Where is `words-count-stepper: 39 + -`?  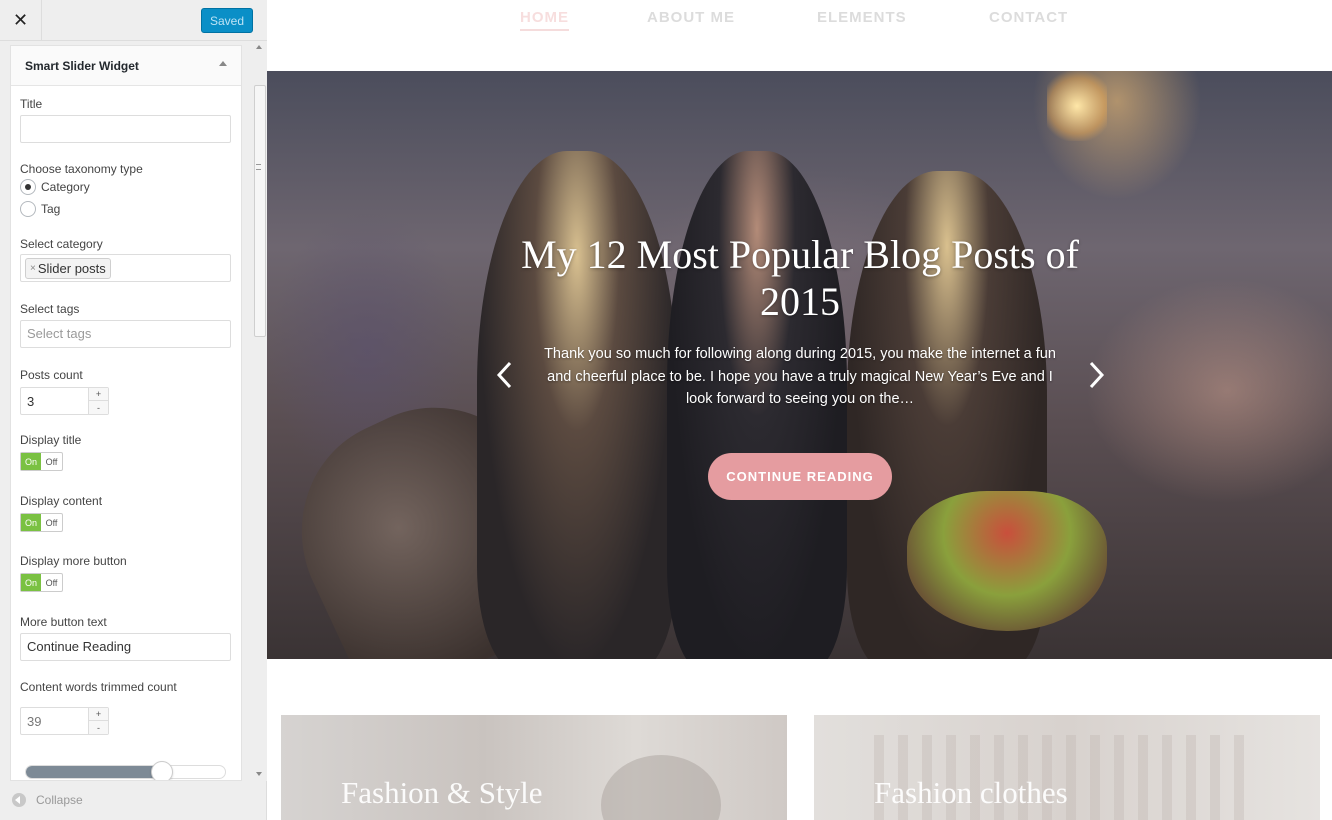 words-count-stepper: 39 + - is located at coordinates (64, 721).